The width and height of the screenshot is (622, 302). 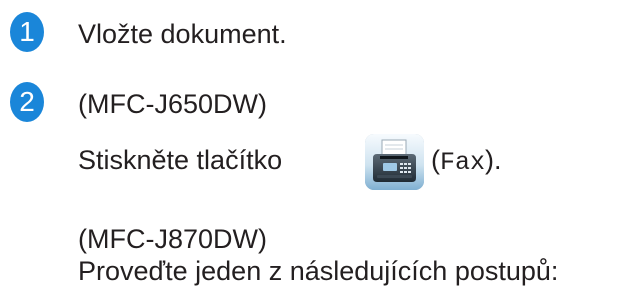 I want to click on fax-button-label: Fax, so click(x=463, y=162).